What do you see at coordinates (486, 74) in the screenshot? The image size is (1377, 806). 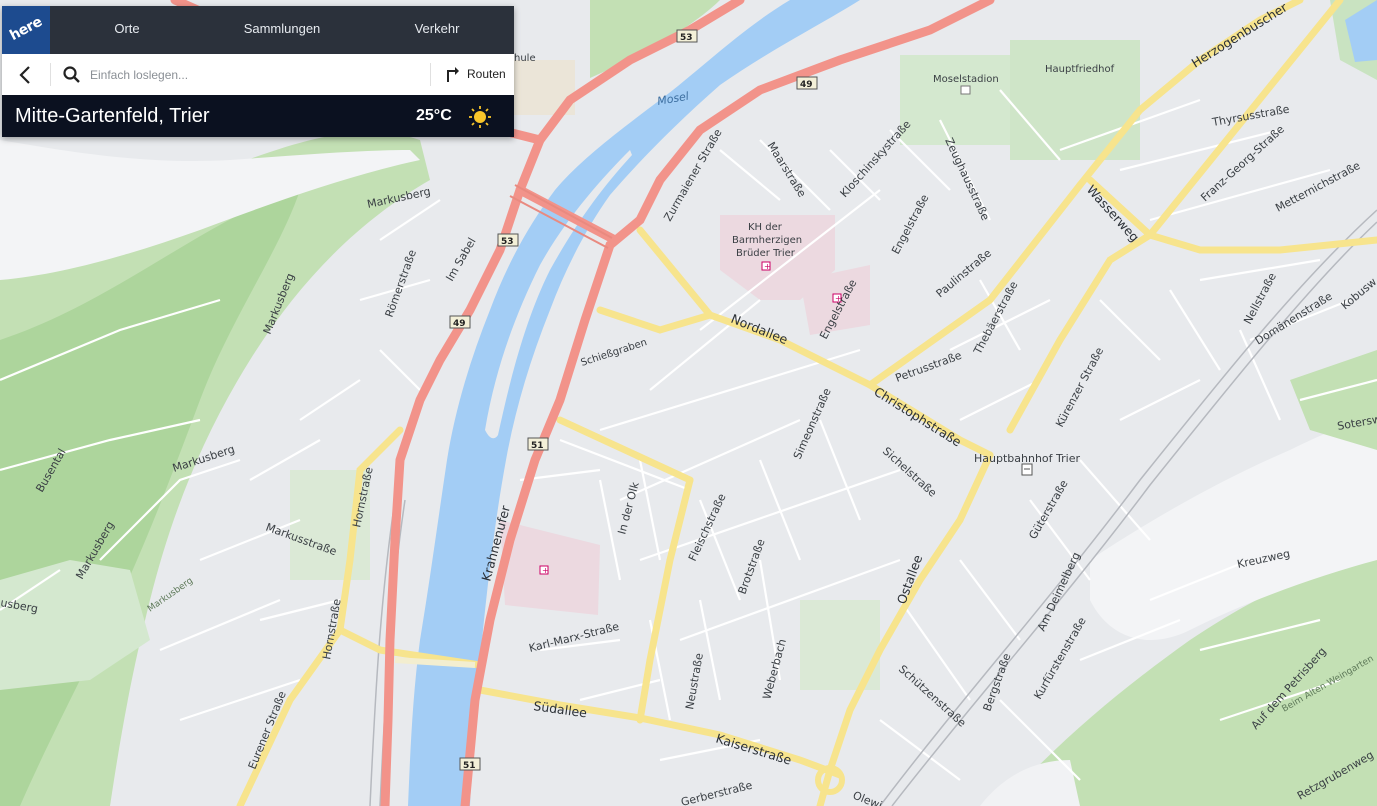 I see `route-label: Routen` at bounding box center [486, 74].